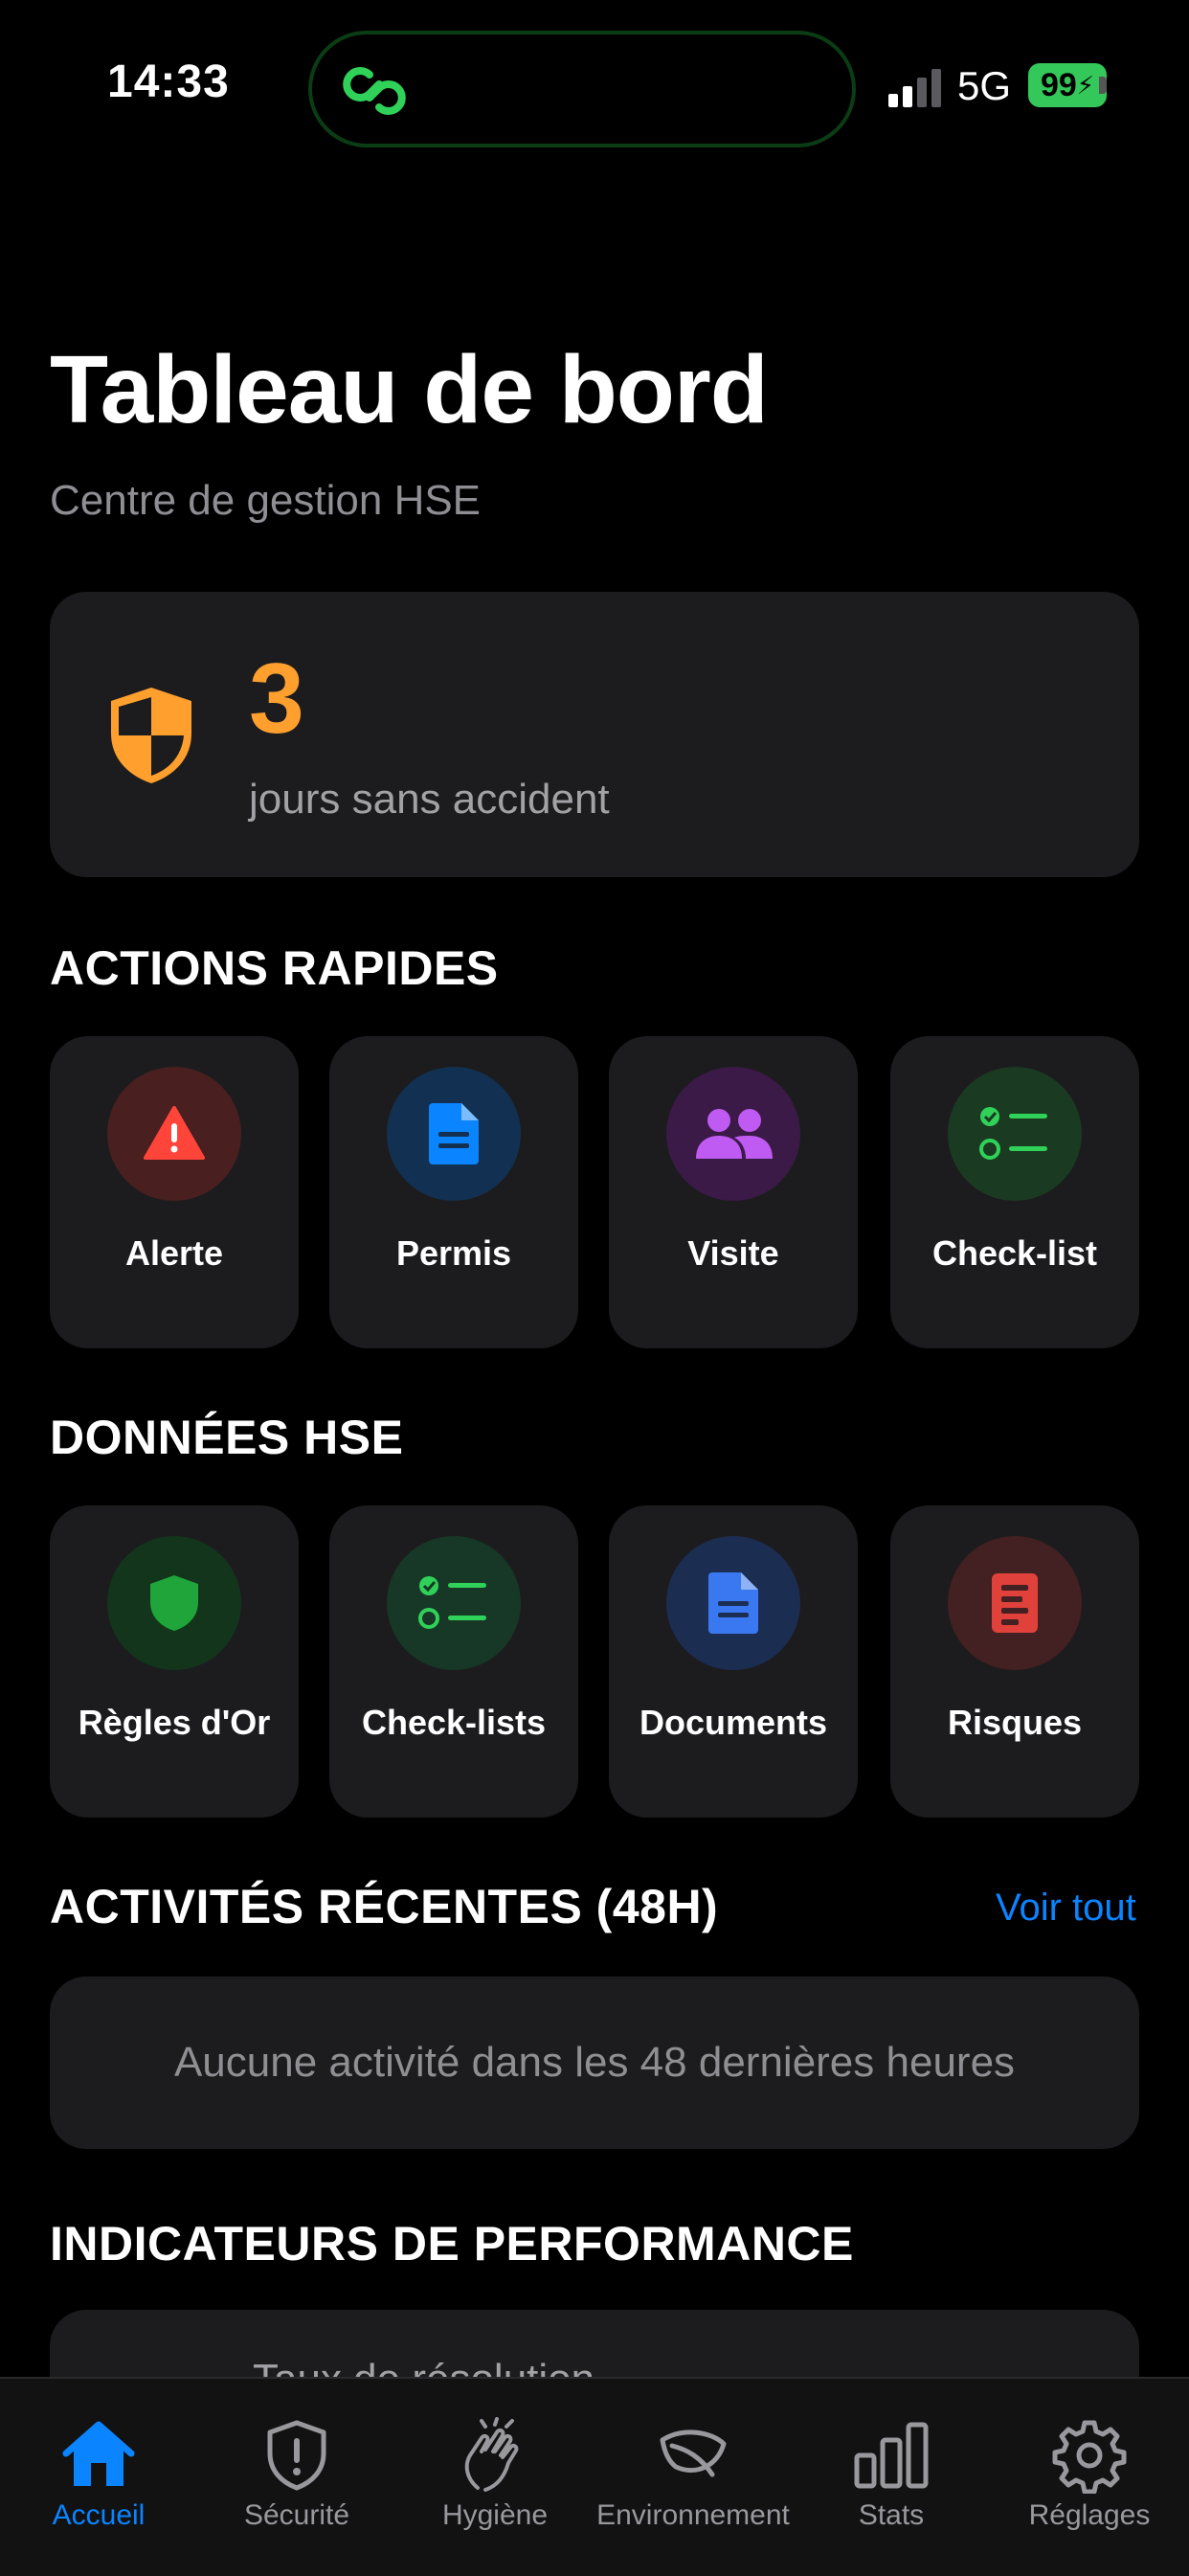 Image resolution: width=1189 pixels, height=2576 pixels. I want to click on visit-icon-circle, so click(733, 1134).